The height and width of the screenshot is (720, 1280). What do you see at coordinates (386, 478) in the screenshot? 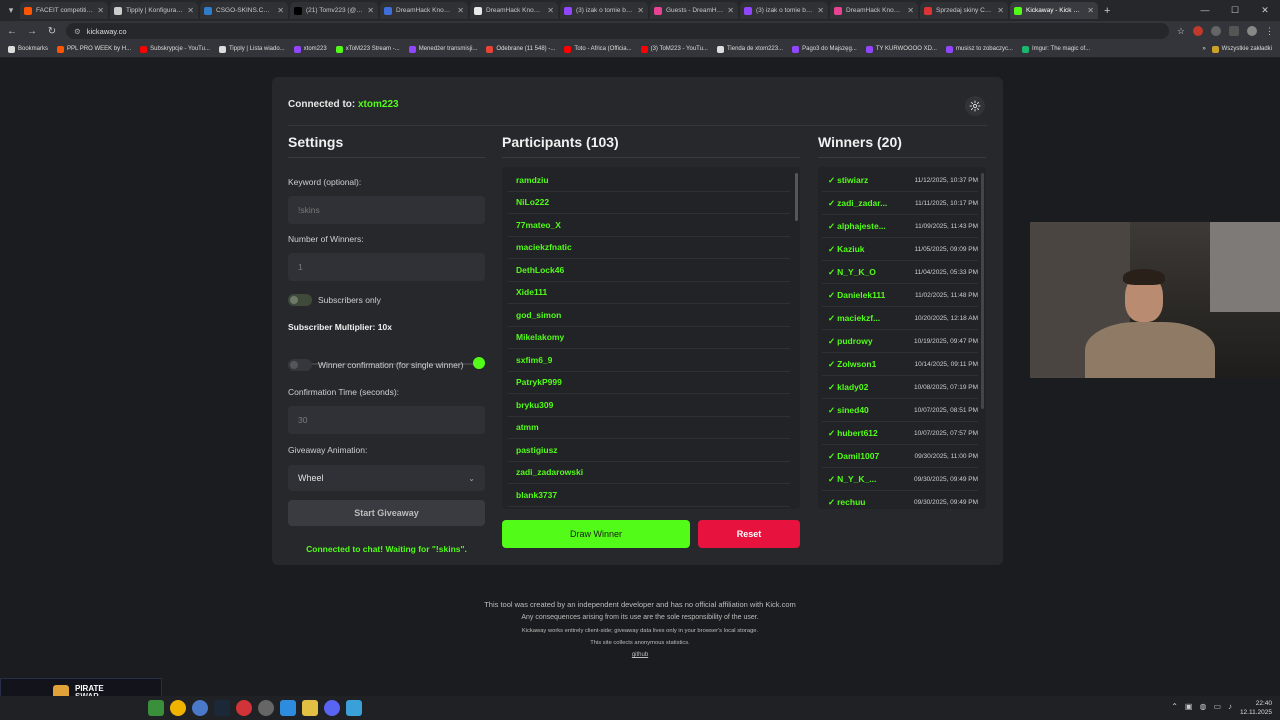
I see `animation-select: Wheel ⌄` at bounding box center [386, 478].